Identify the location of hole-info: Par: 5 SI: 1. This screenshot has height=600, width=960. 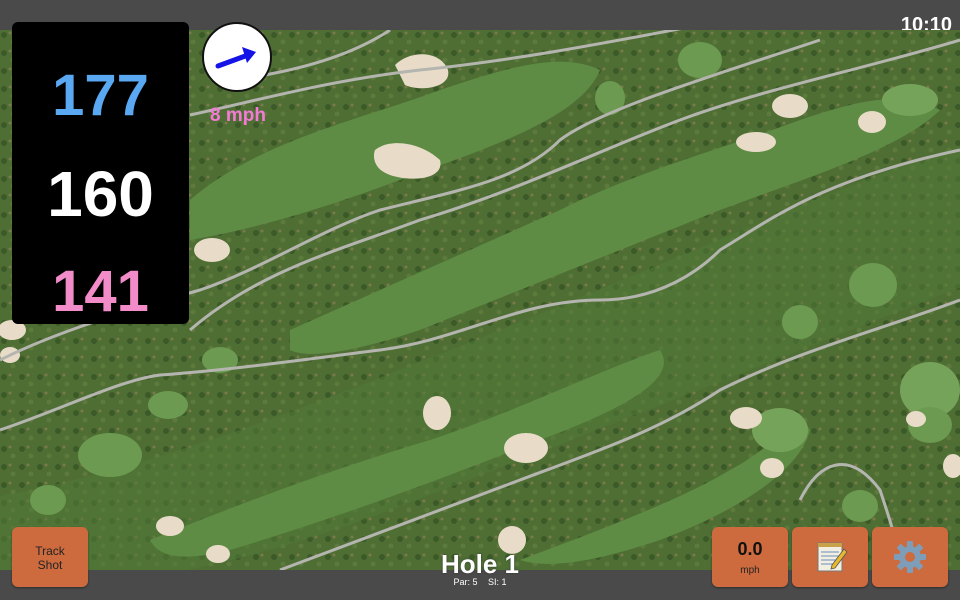
(480, 582).